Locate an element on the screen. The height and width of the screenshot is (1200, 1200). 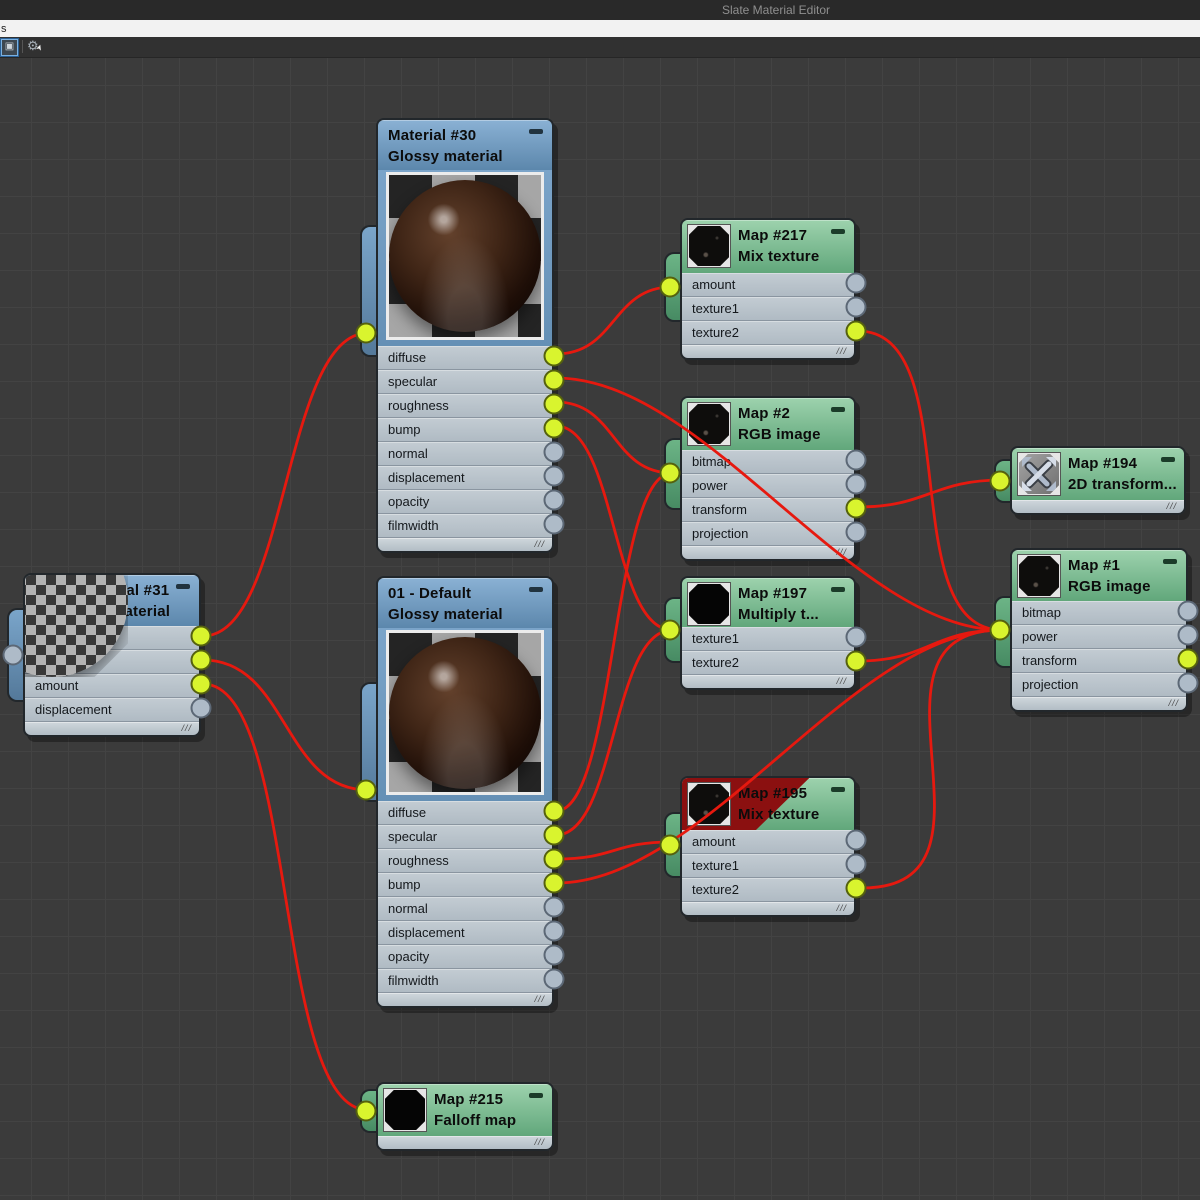
input-socket-material-31-displacement is located at coordinates (201, 708).